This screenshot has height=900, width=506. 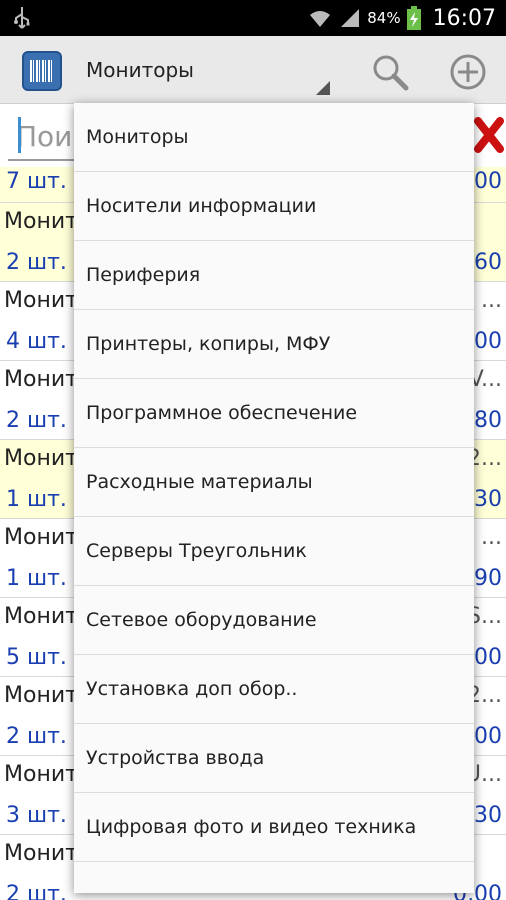 I want to click on clock: 16:07, so click(x=464, y=18).